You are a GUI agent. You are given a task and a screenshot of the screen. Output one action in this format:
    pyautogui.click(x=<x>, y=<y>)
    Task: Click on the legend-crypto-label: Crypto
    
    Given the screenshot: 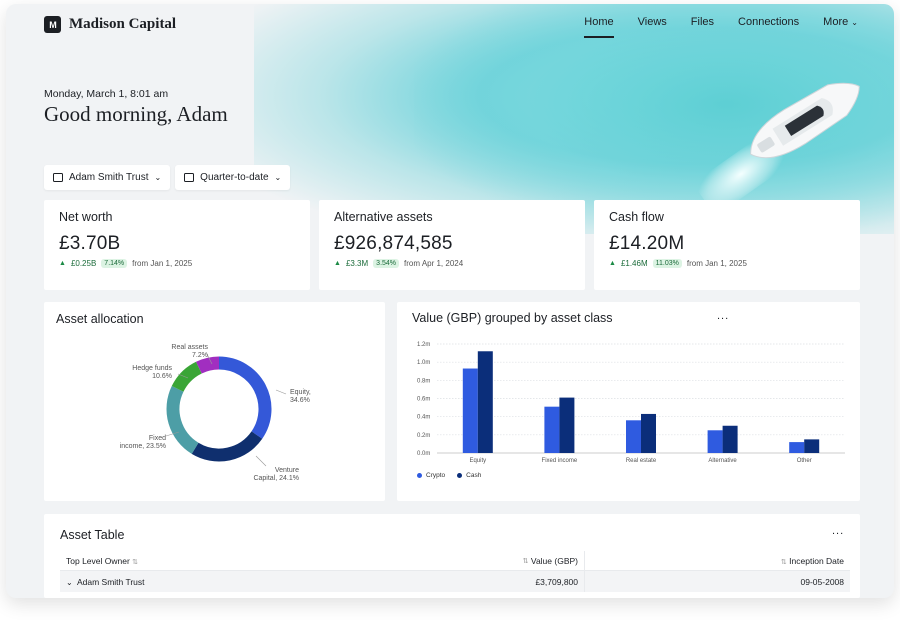 What is the action you would take?
    pyautogui.click(x=436, y=475)
    